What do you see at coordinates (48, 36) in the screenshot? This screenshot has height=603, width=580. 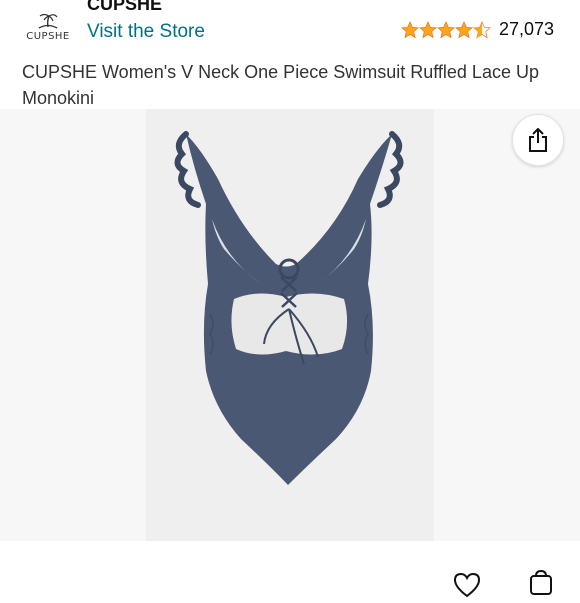 I see `logo-text: CUPSHE` at bounding box center [48, 36].